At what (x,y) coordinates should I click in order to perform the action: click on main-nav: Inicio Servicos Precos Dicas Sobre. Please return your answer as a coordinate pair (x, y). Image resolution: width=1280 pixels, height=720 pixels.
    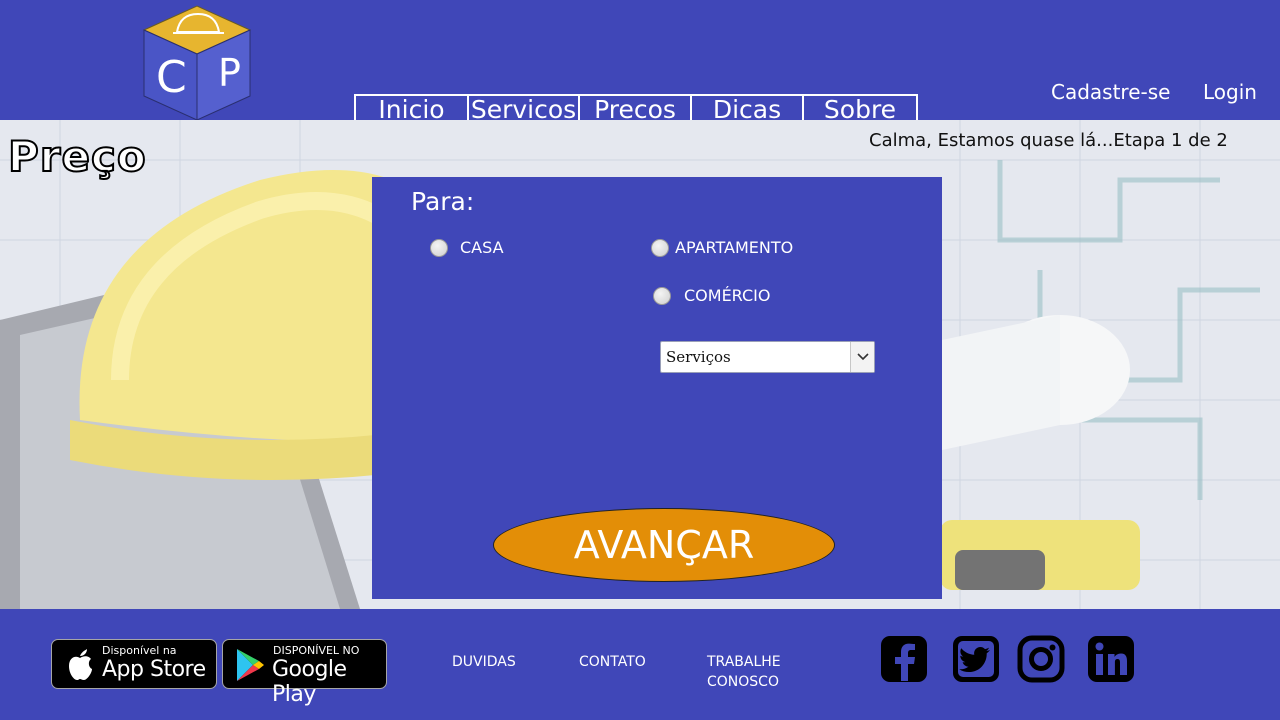
    Looking at the image, I should click on (636, 108).